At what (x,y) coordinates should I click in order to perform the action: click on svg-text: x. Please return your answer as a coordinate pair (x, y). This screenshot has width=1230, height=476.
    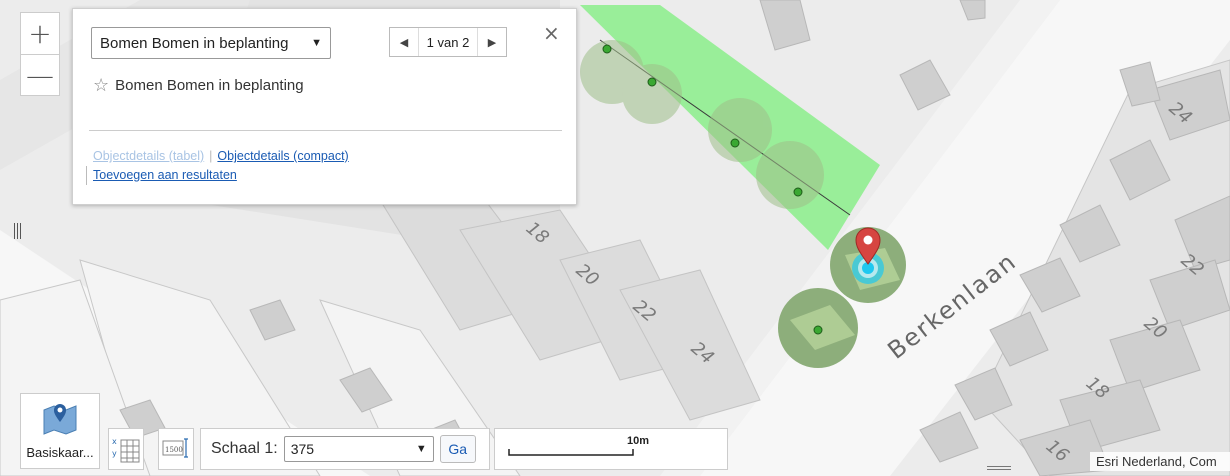
    Looking at the image, I should click on (114, 441).